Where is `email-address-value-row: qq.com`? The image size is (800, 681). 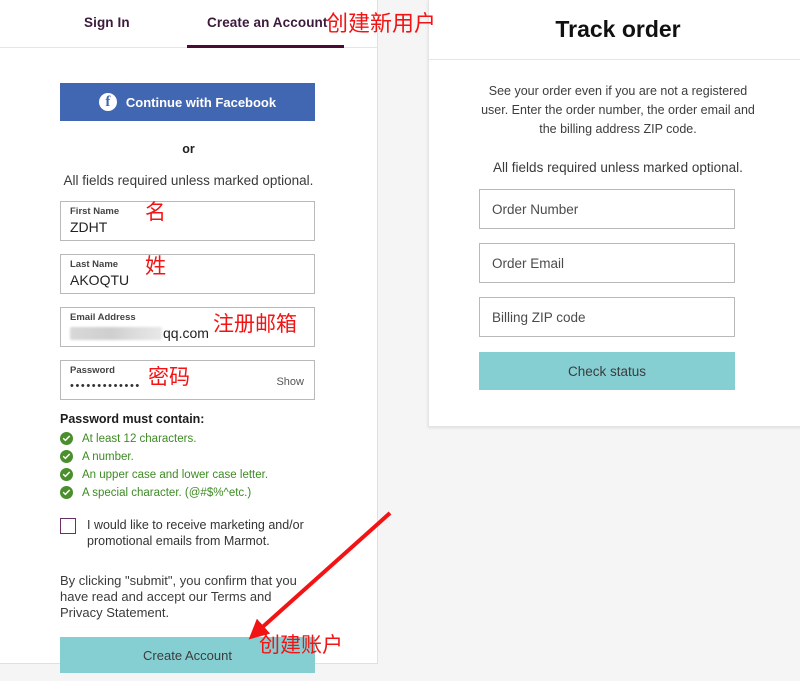 email-address-value-row: qq.com is located at coordinates (187, 333).